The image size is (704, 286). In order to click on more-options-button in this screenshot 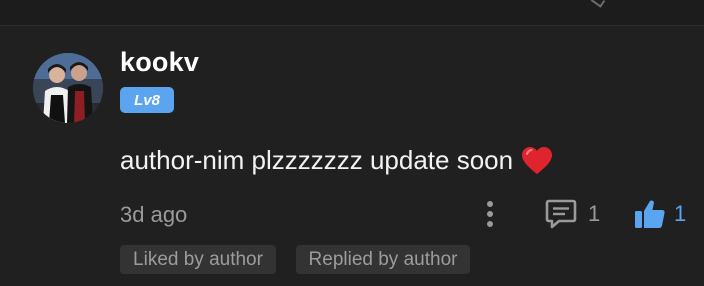, I will do `click(490, 214)`.